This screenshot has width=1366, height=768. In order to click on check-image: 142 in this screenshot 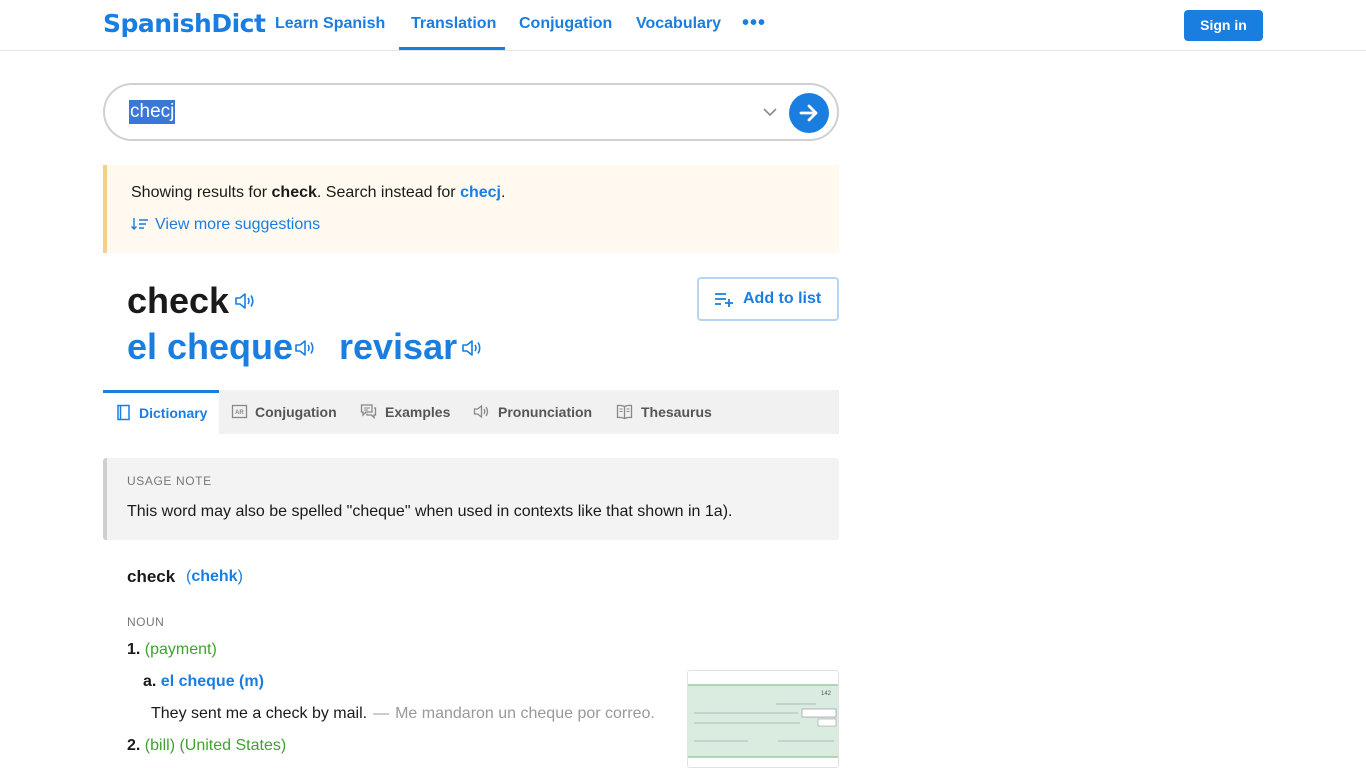, I will do `click(763, 721)`.